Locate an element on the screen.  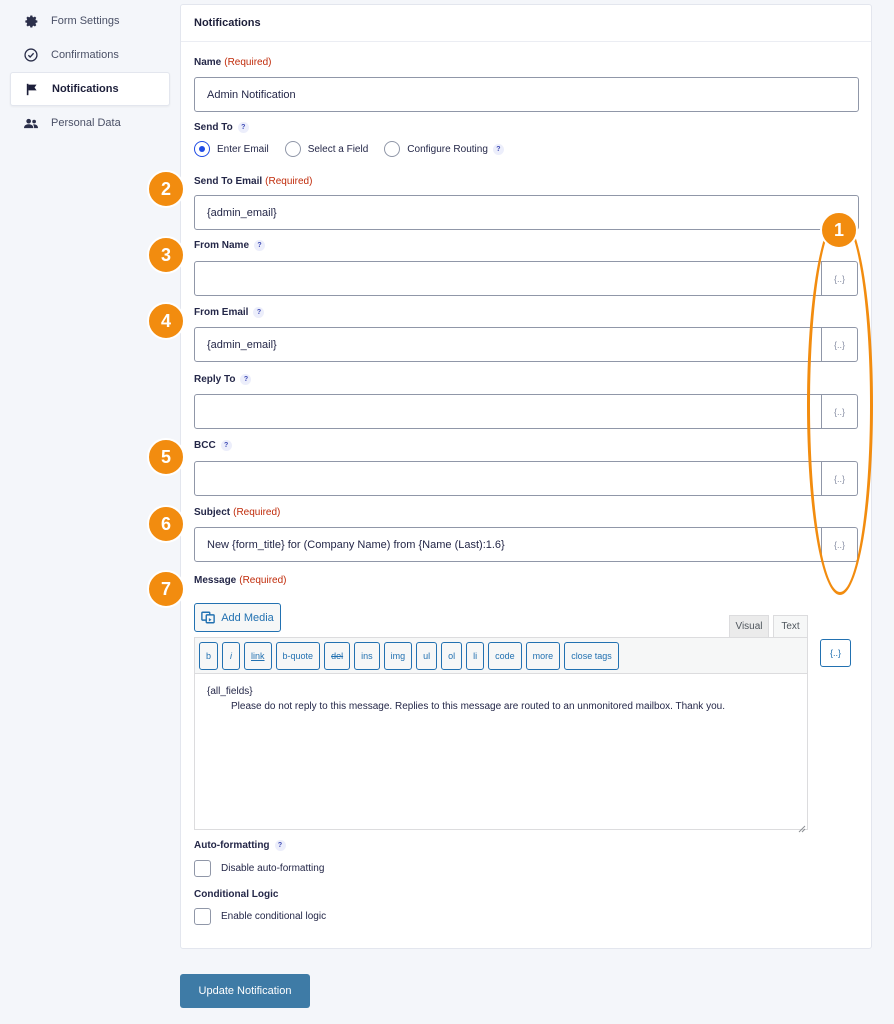
reply-to-input is located at coordinates (508, 411).